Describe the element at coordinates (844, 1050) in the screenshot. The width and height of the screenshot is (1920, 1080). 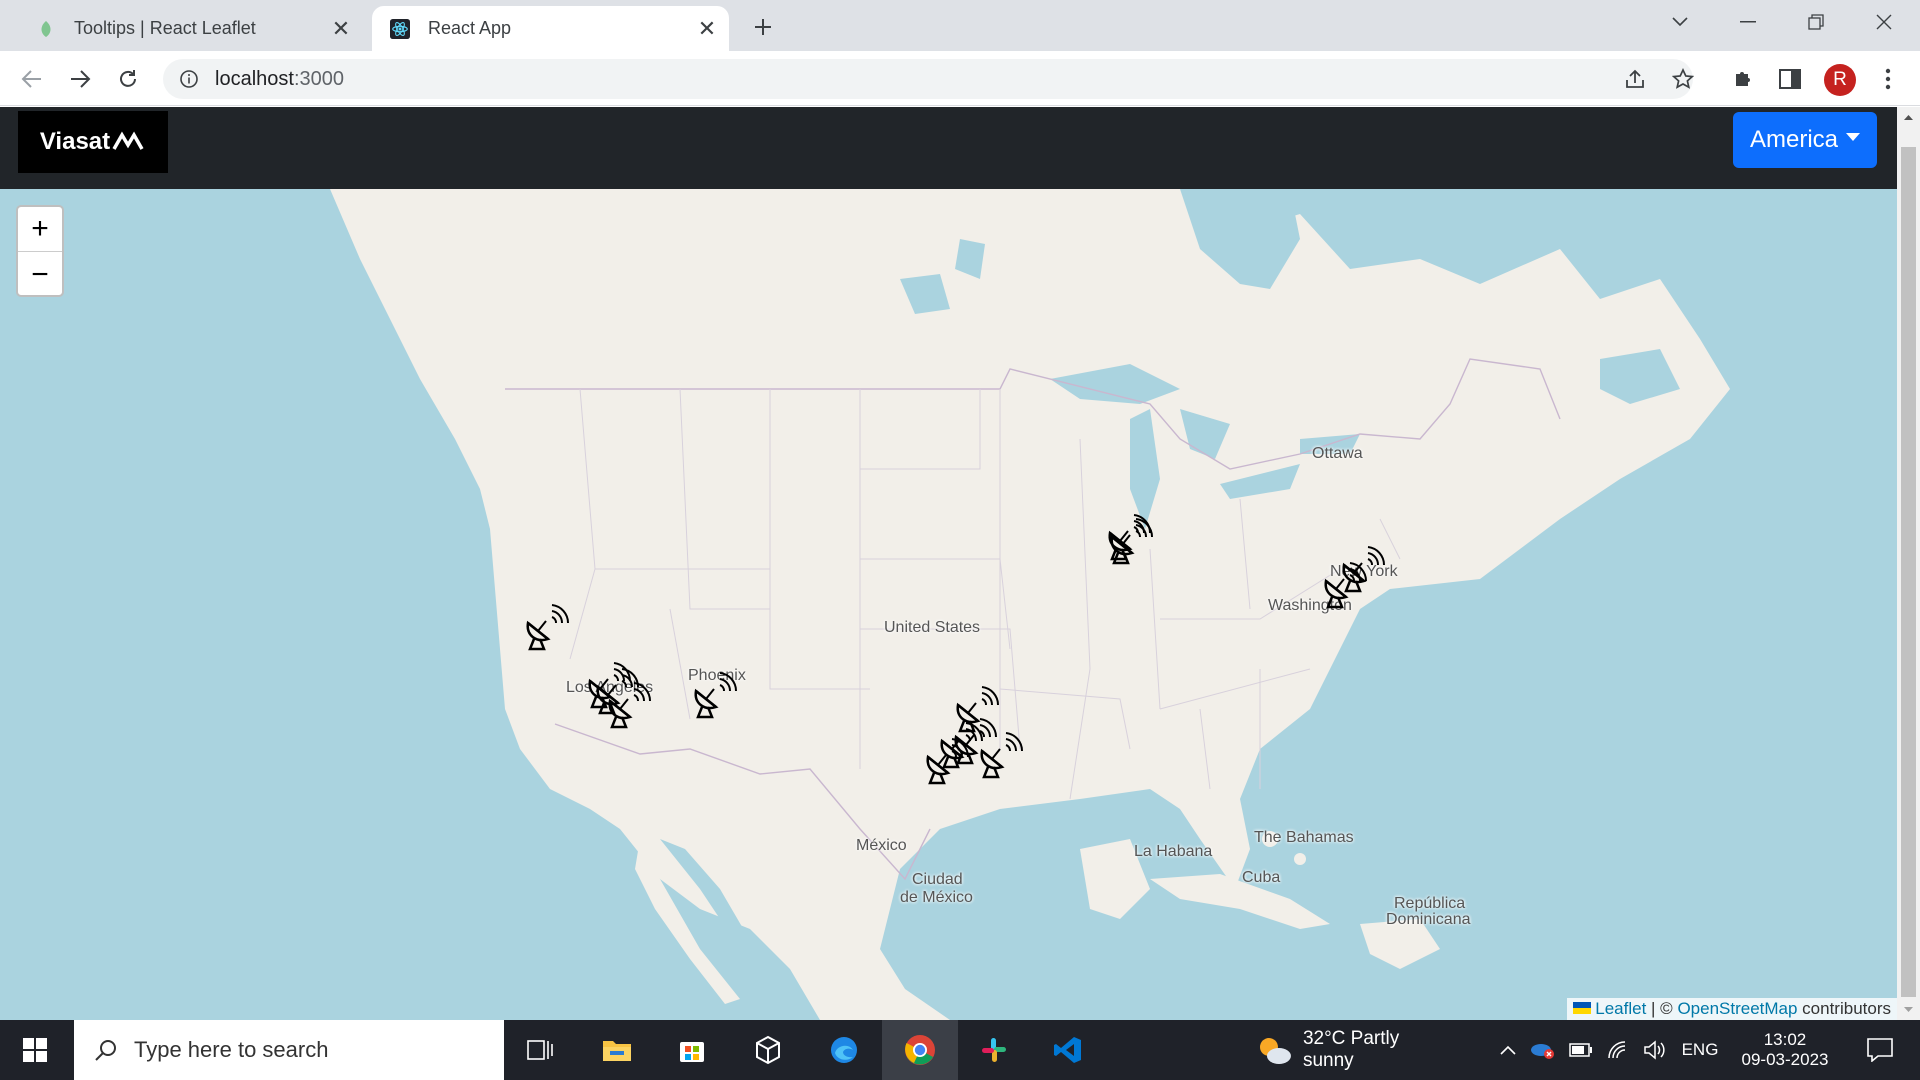
I see `edge-browser-icon` at that location.